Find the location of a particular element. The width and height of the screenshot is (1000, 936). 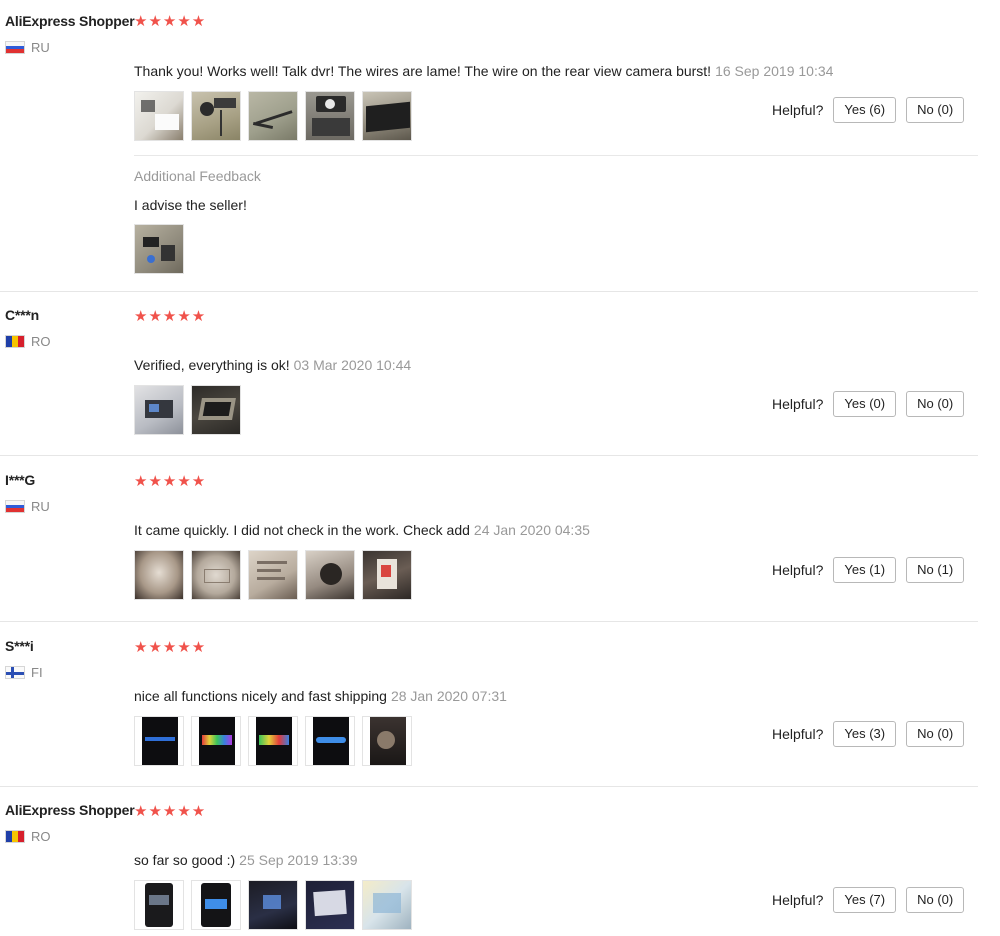

helpful-voting: Helpful? Yes (3) No (0) is located at coordinates (868, 734).